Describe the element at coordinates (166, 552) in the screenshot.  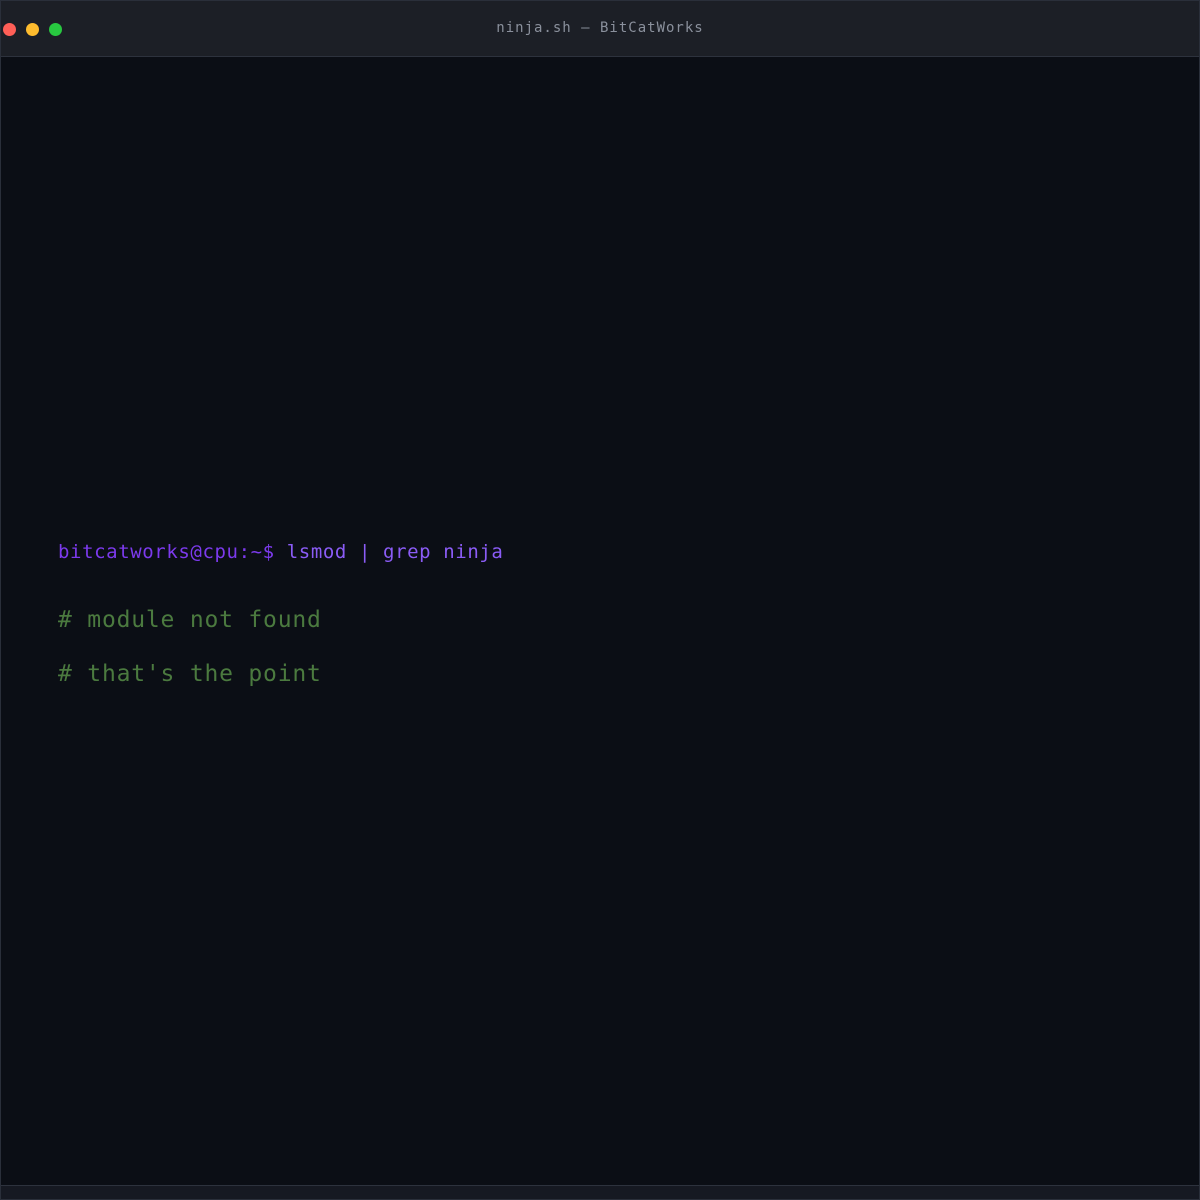
I see `shell-prompt: bitcatworks@cpu:~$` at that location.